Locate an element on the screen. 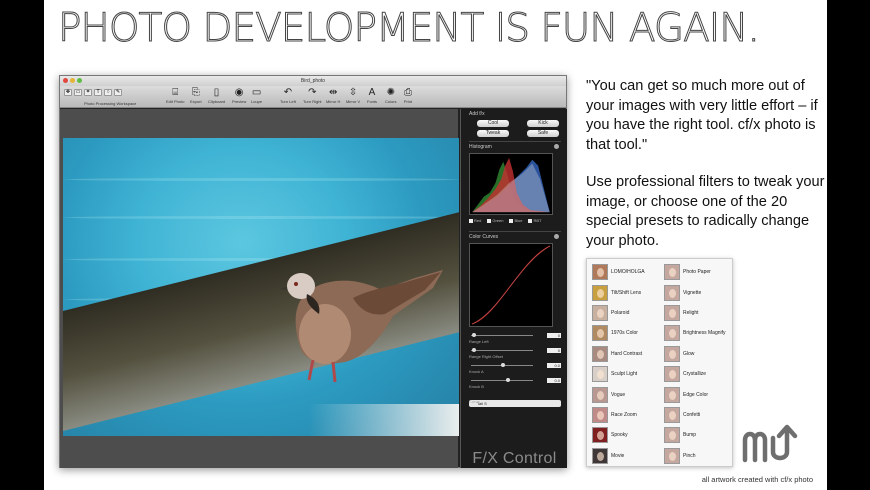  preset-name: Vignette is located at coordinates (692, 292).